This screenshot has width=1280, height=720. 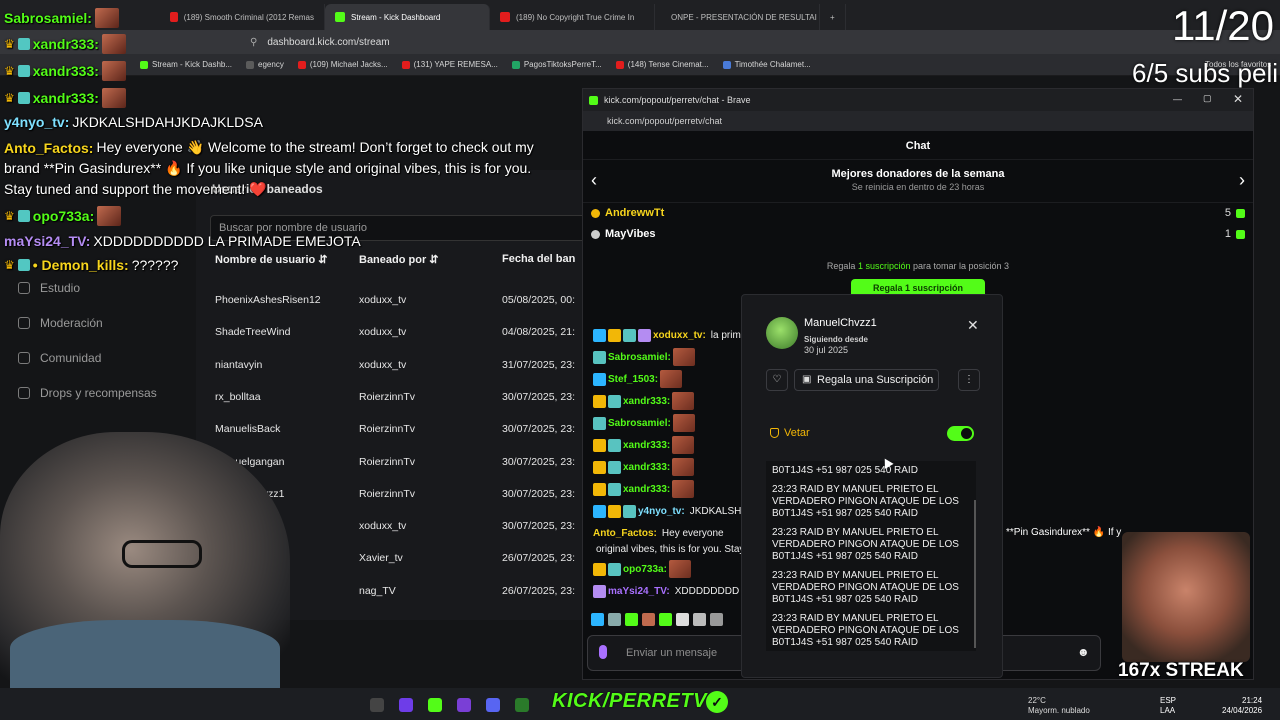 What do you see at coordinates (59, 358) in the screenshot?
I see `sidebar-item: Comunidad` at bounding box center [59, 358].